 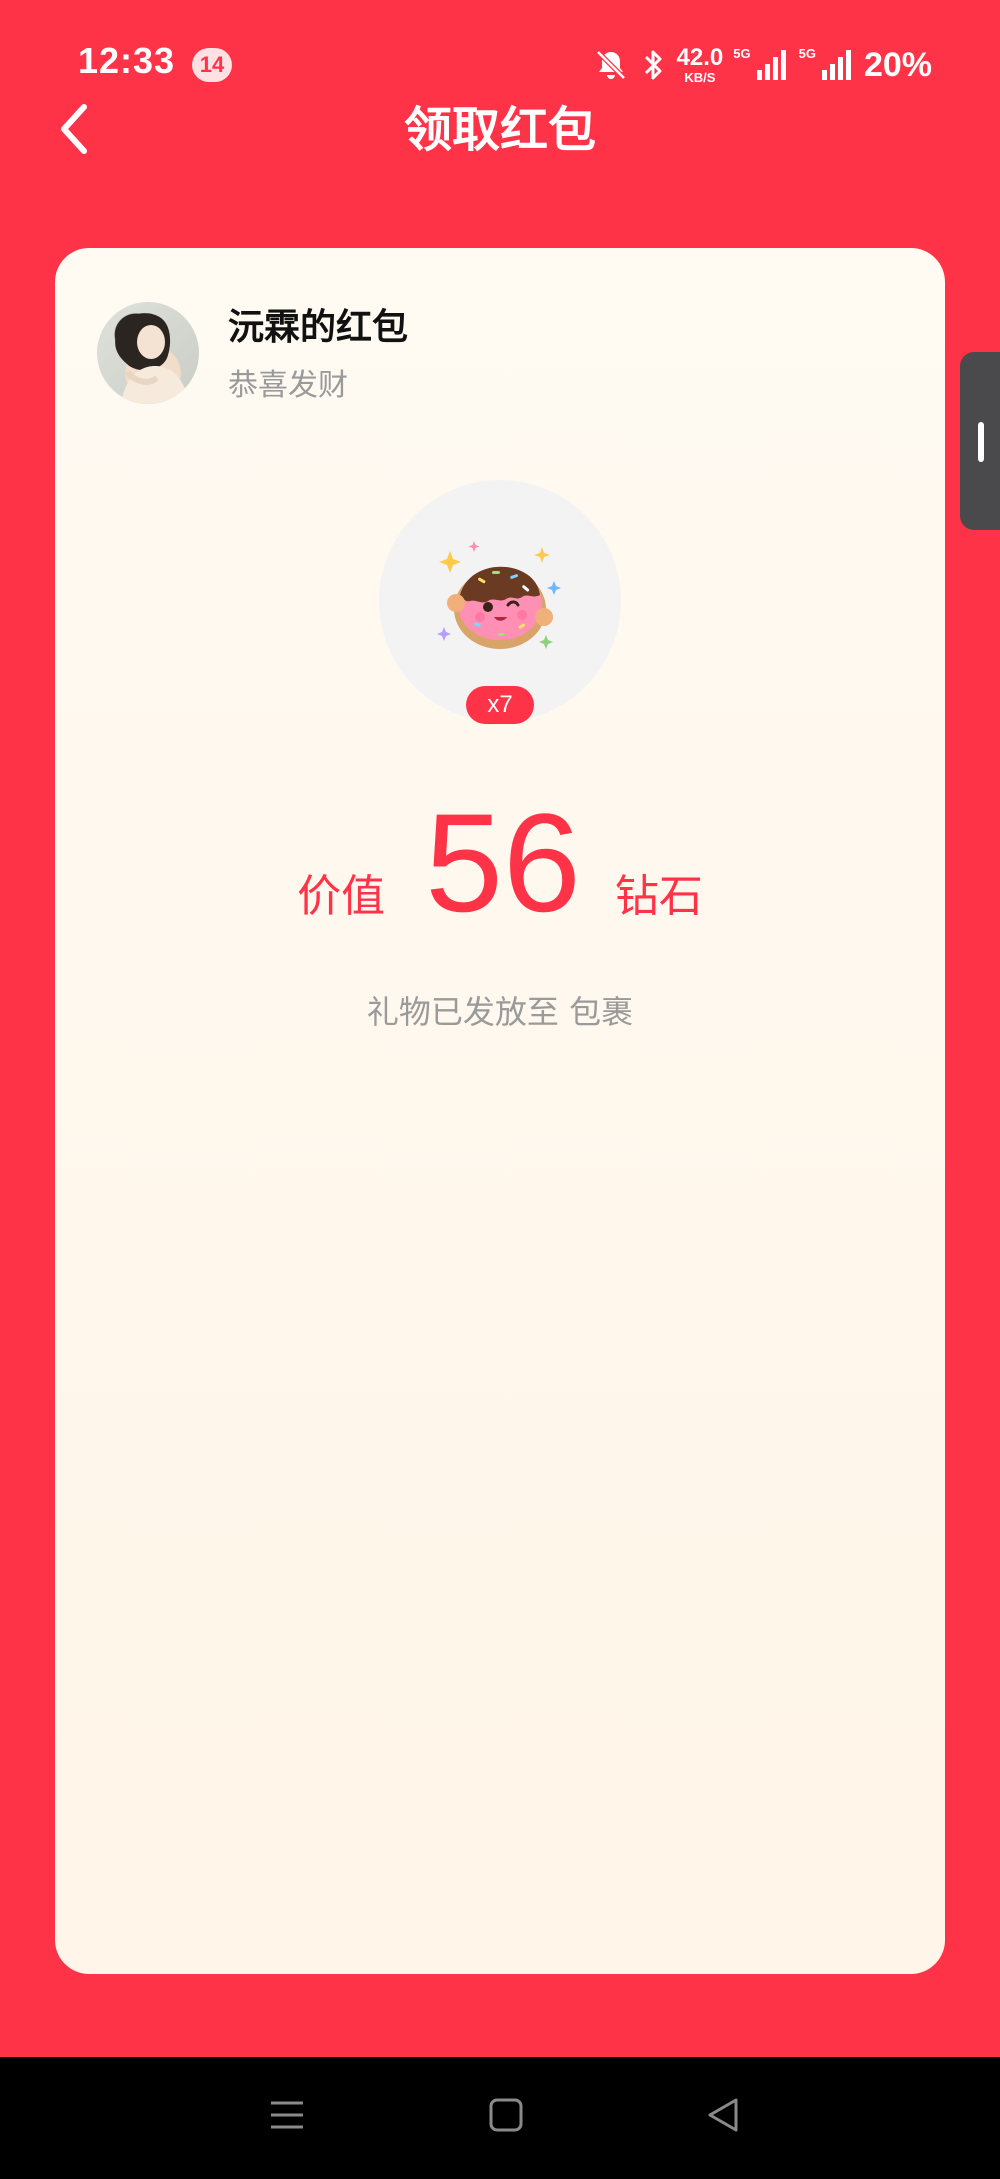 I want to click on battery-level: 20%, so click(x=897, y=64).